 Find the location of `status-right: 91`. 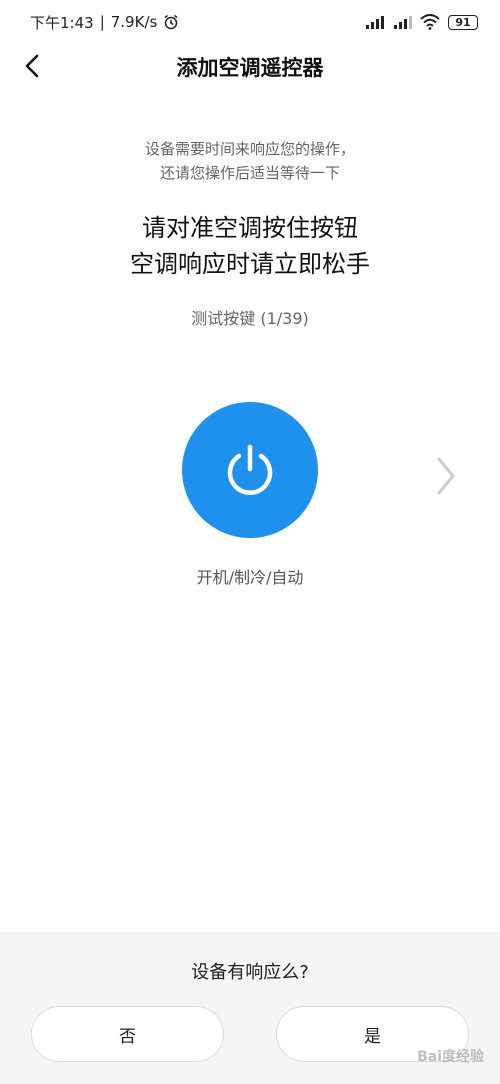

status-right: 91 is located at coordinates (421, 22).